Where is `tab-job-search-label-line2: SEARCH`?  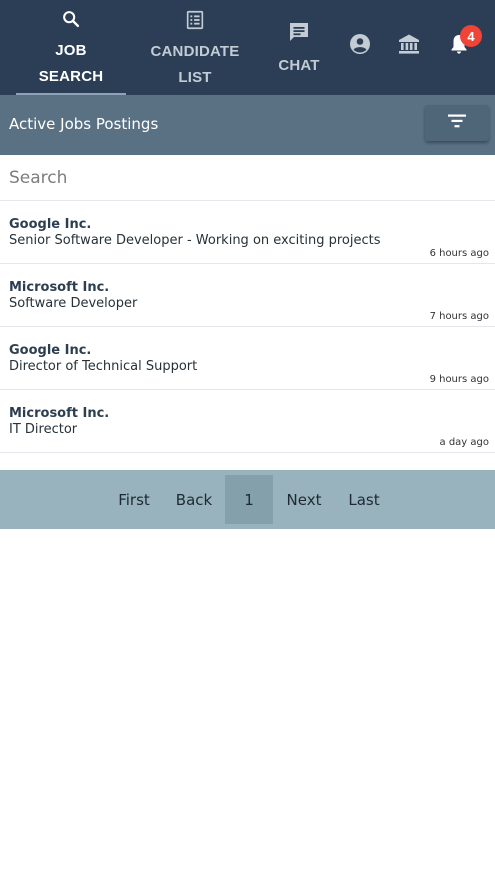
tab-job-search-label-line2: SEARCH is located at coordinates (71, 76).